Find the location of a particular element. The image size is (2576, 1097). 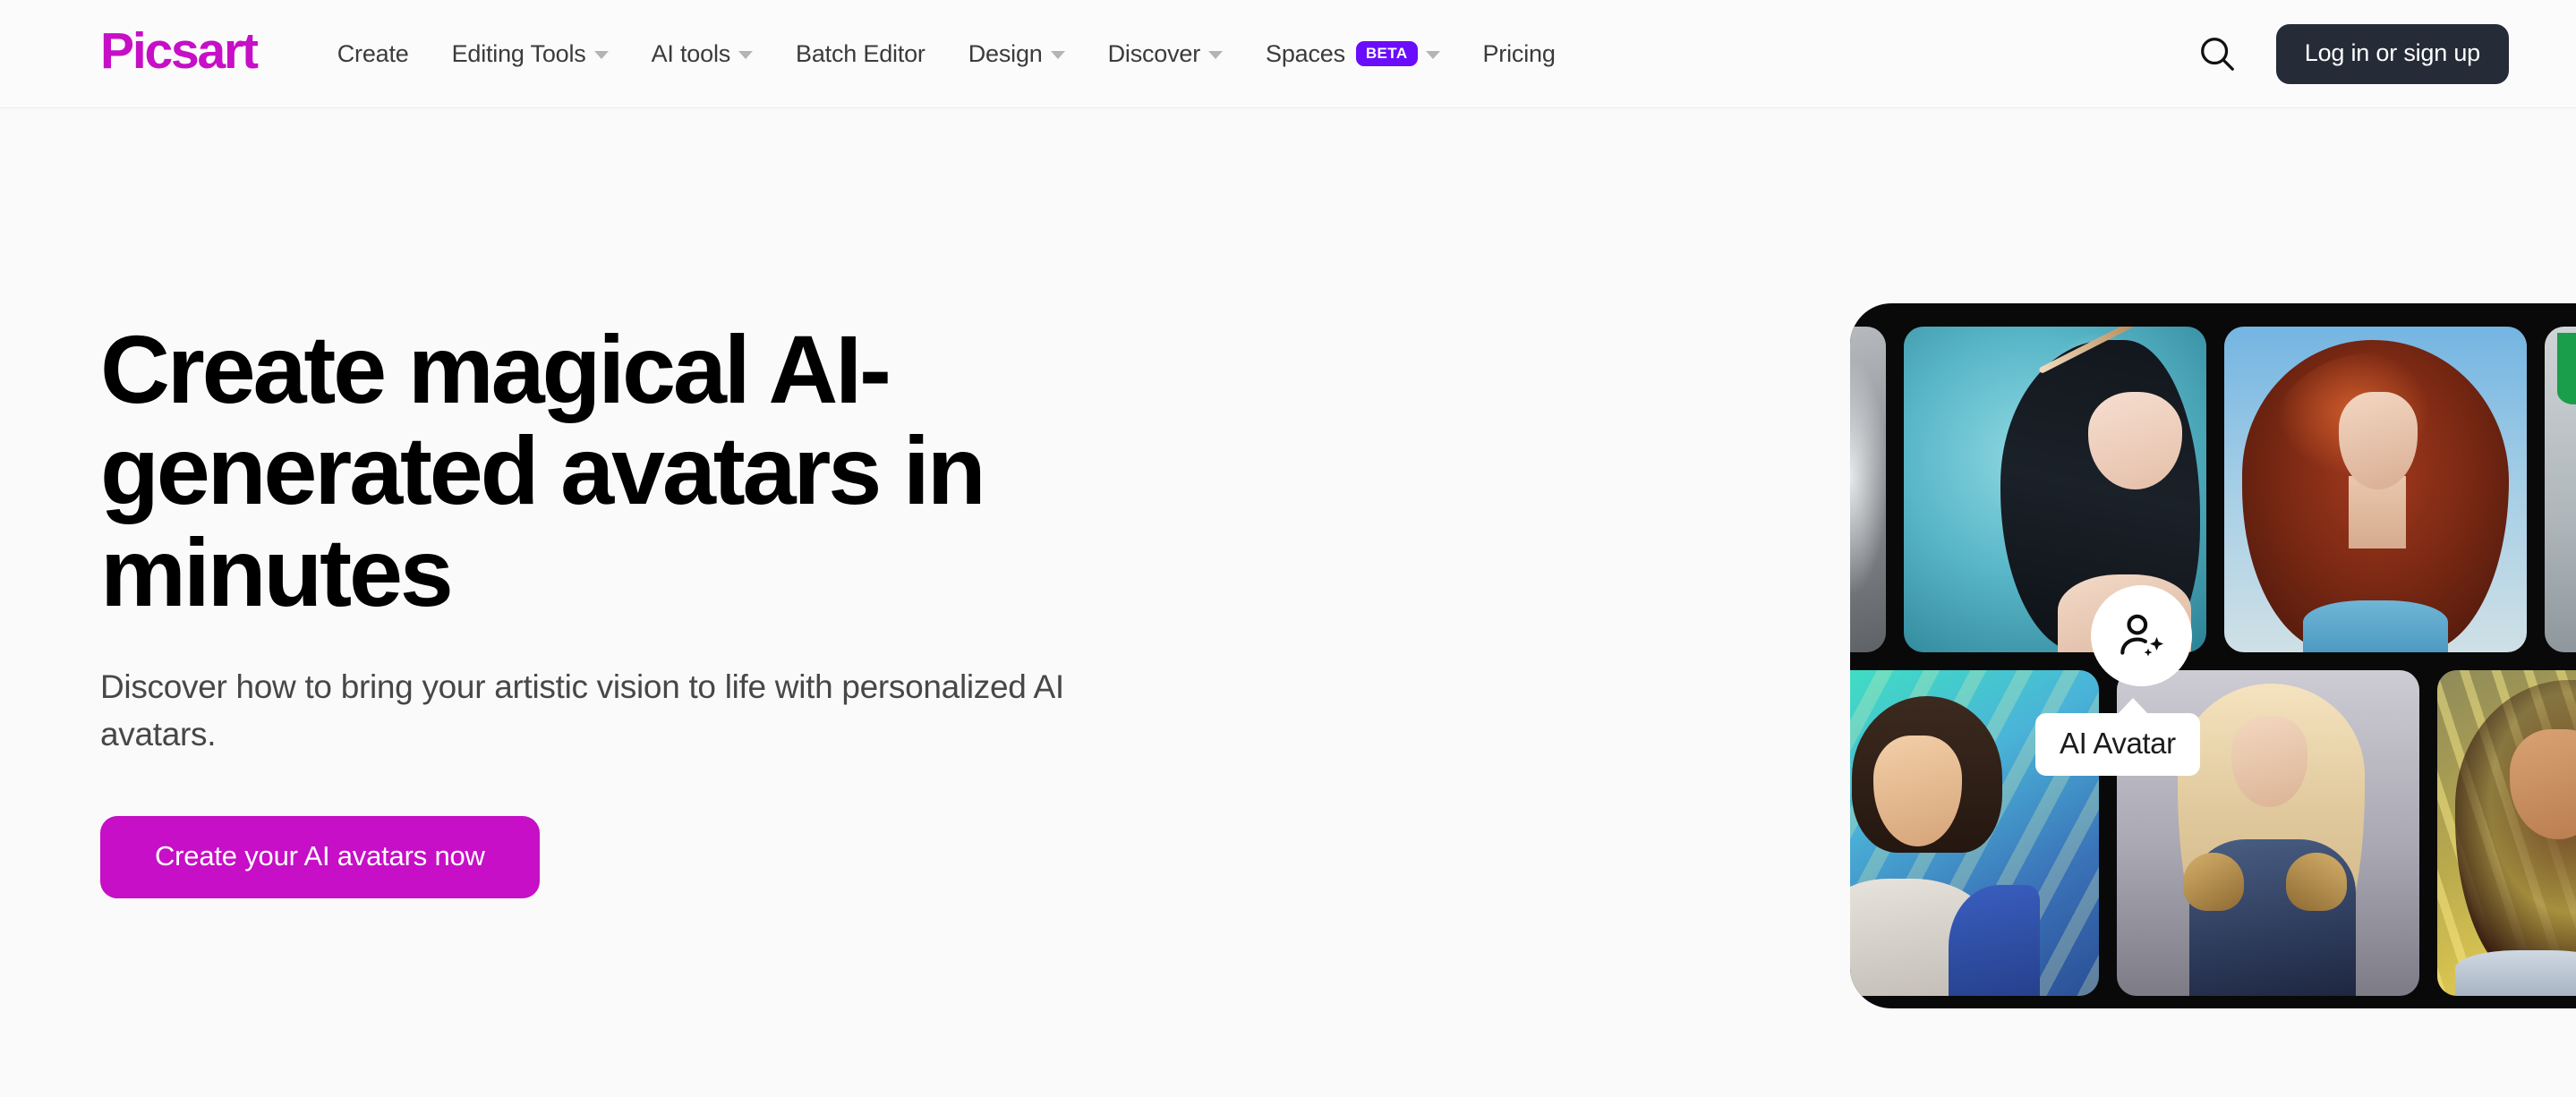

nav-item-batch-editor: Batch Editor is located at coordinates (860, 53).